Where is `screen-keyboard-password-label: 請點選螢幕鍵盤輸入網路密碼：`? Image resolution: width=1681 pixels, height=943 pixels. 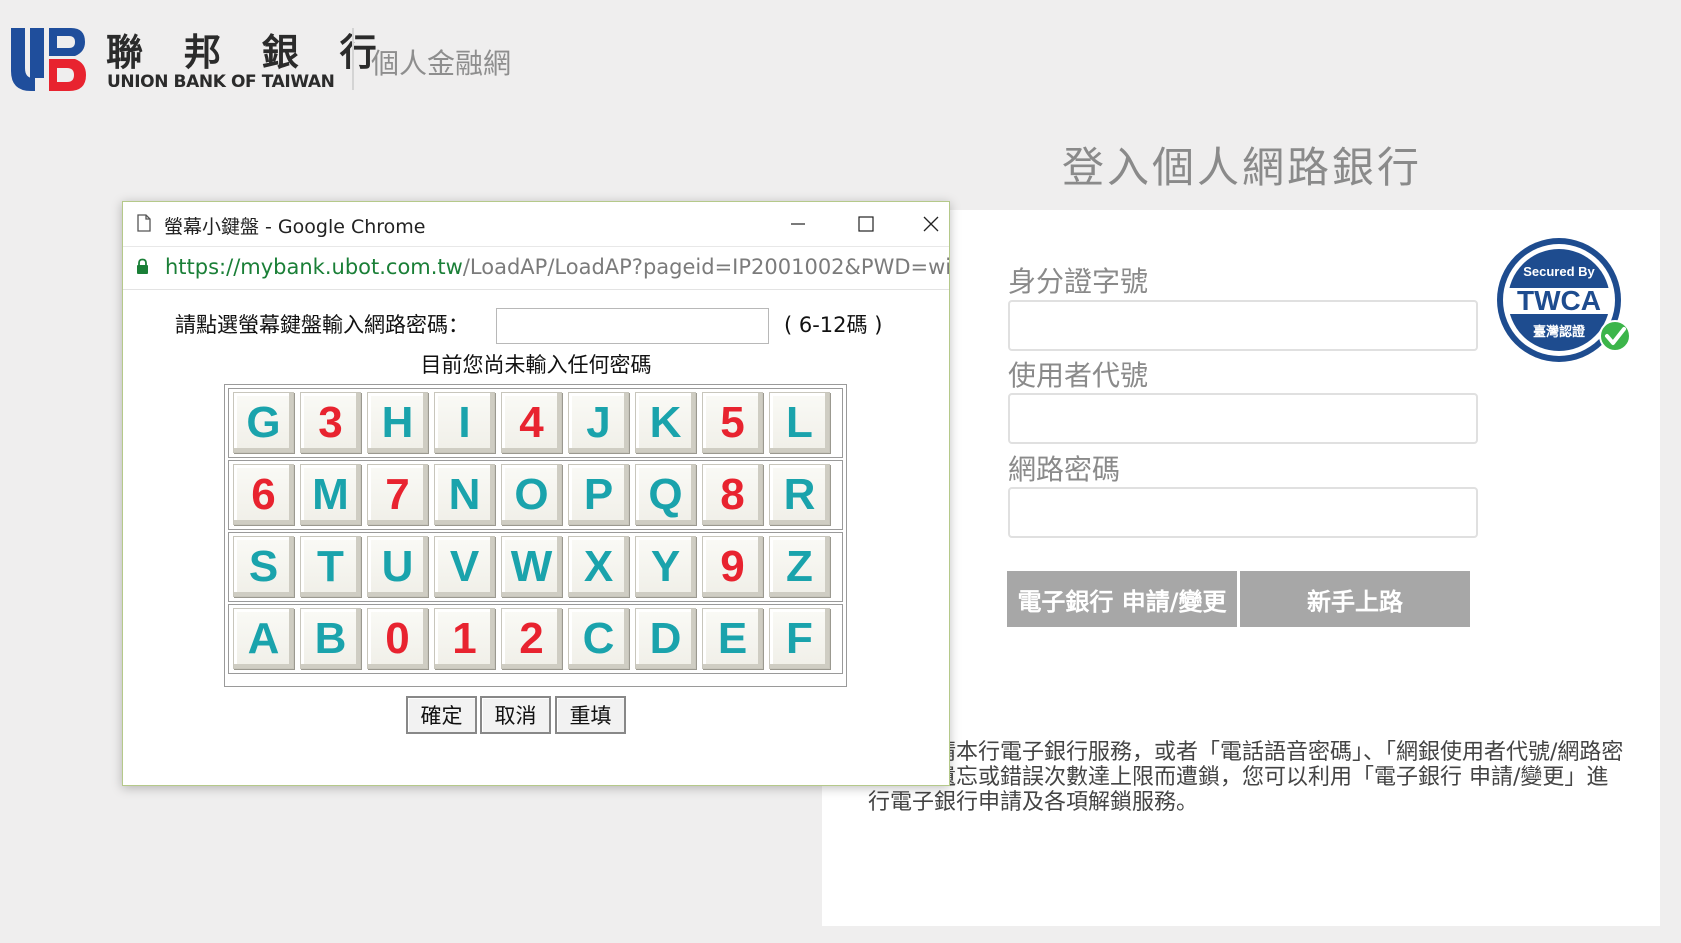
screen-keyboard-password-label: 請點選螢幕鍵盤輸入網路密碼： is located at coordinates (322, 325).